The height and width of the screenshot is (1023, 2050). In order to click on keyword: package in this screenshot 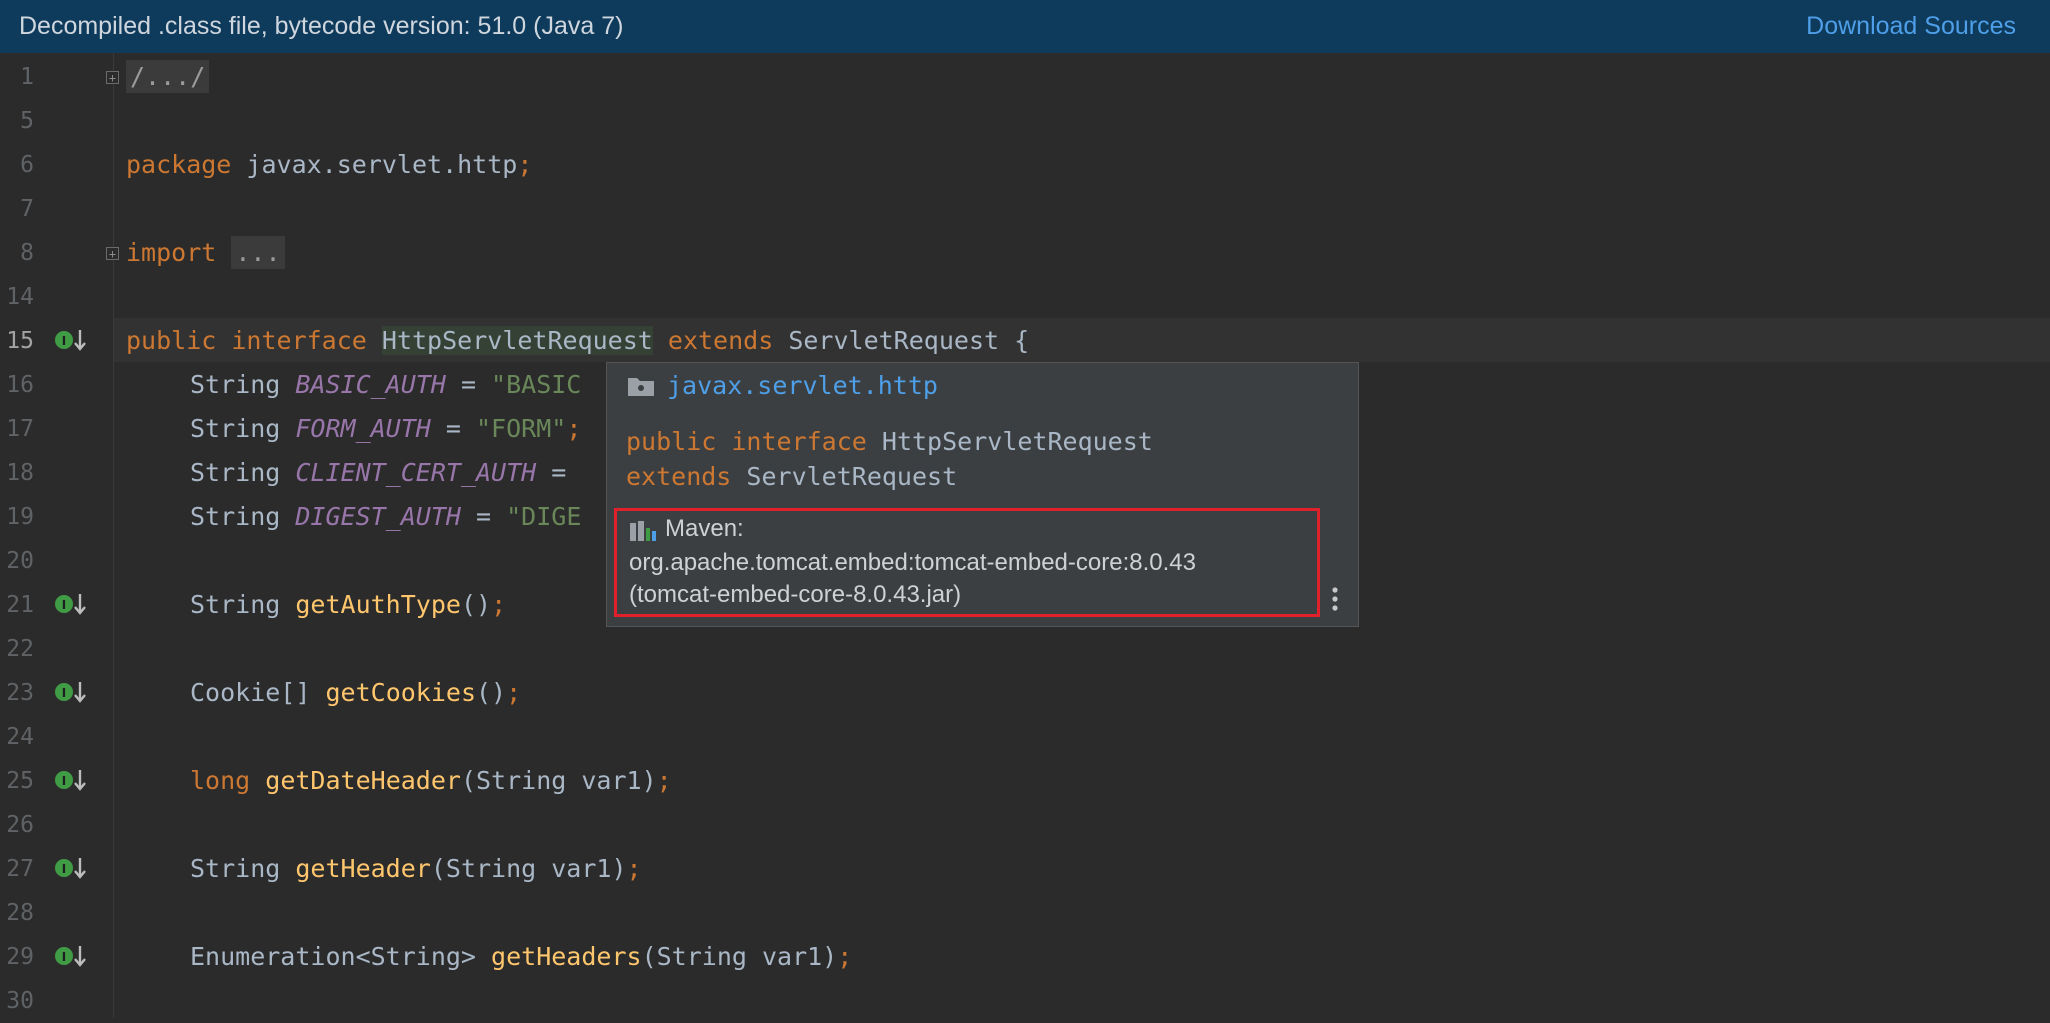, I will do `click(179, 164)`.